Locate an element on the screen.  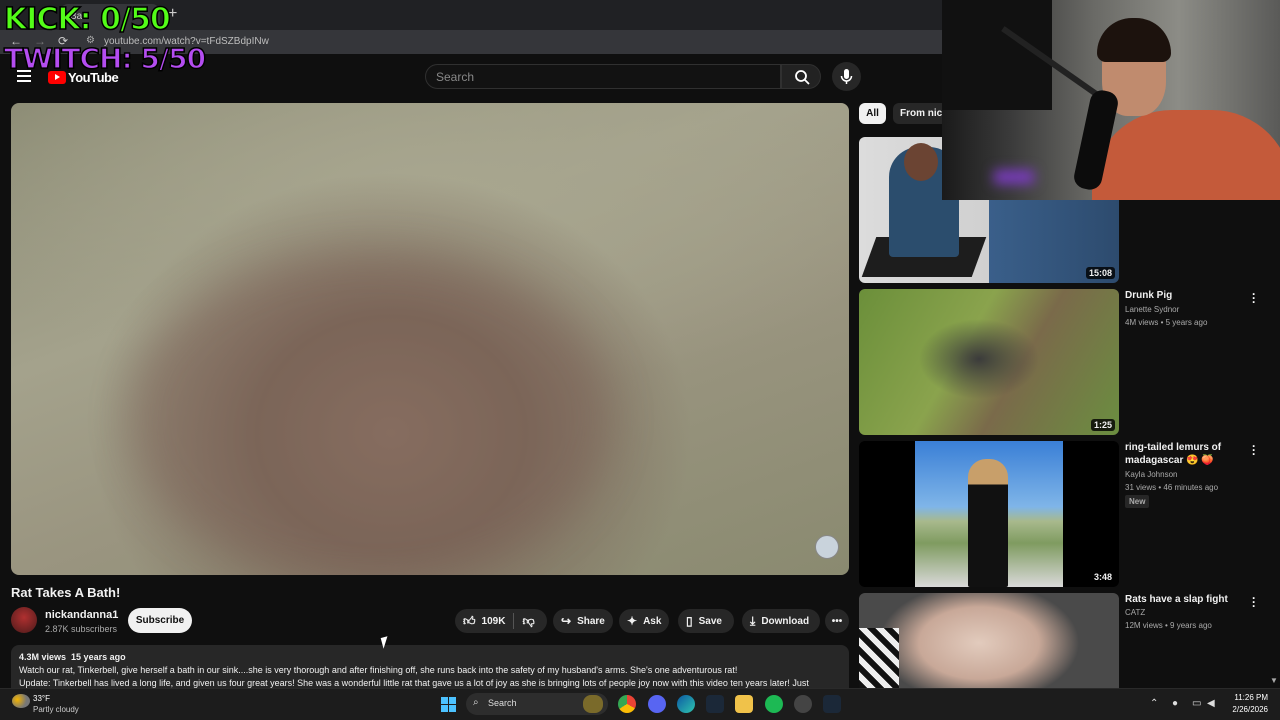
search-highlight-icon is located at coordinates (593, 704).